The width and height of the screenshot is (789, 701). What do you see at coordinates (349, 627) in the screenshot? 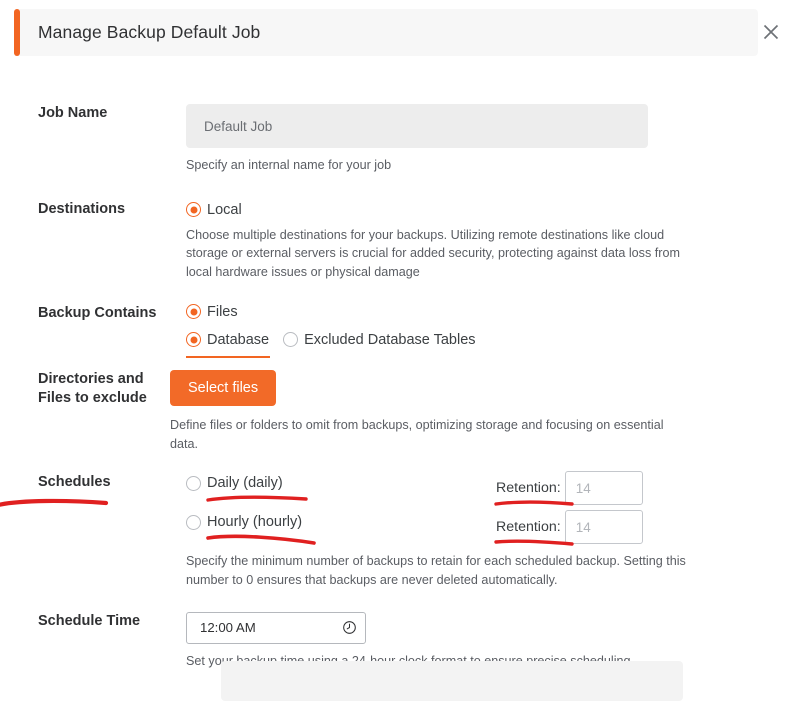
I see `clock-icon` at bounding box center [349, 627].